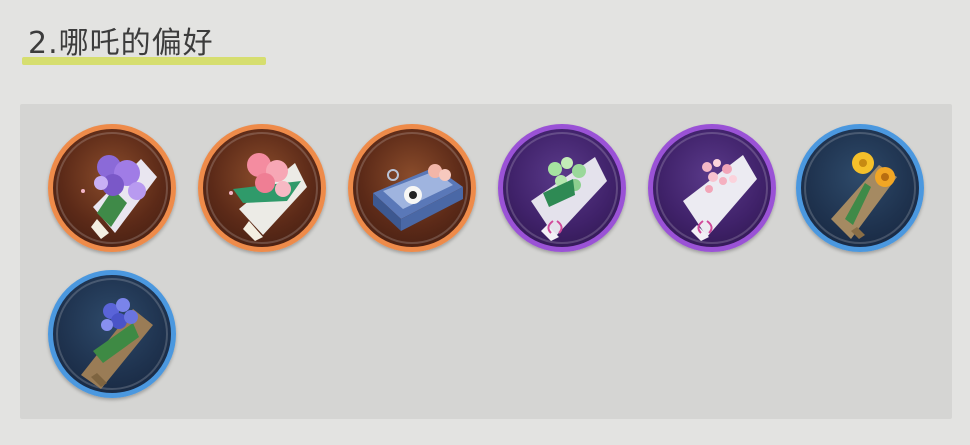  Describe the element at coordinates (569, 199) in the screenshot. I see `green-bud-bouquet-icon` at that location.